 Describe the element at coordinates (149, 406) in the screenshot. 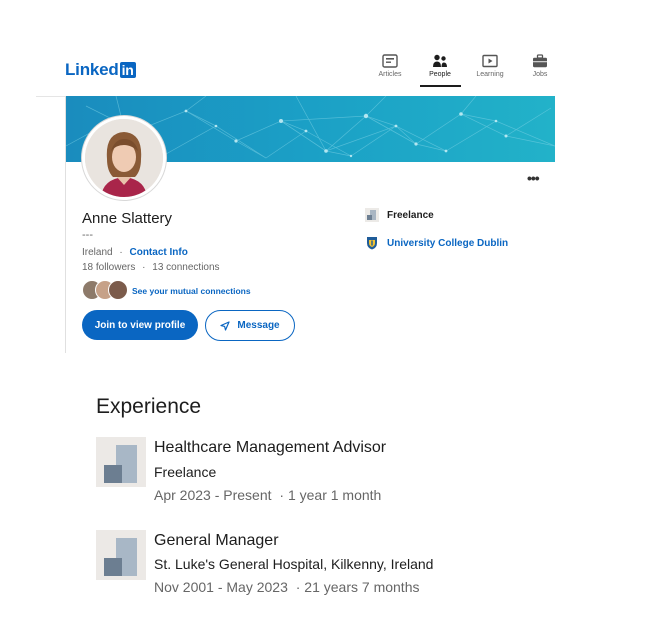

I see `experience-heading: Experience` at that location.